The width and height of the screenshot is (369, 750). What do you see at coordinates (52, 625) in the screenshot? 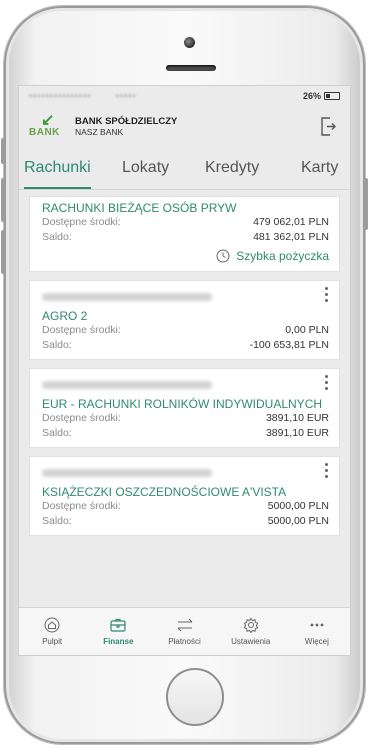
I see `home-icon` at bounding box center [52, 625].